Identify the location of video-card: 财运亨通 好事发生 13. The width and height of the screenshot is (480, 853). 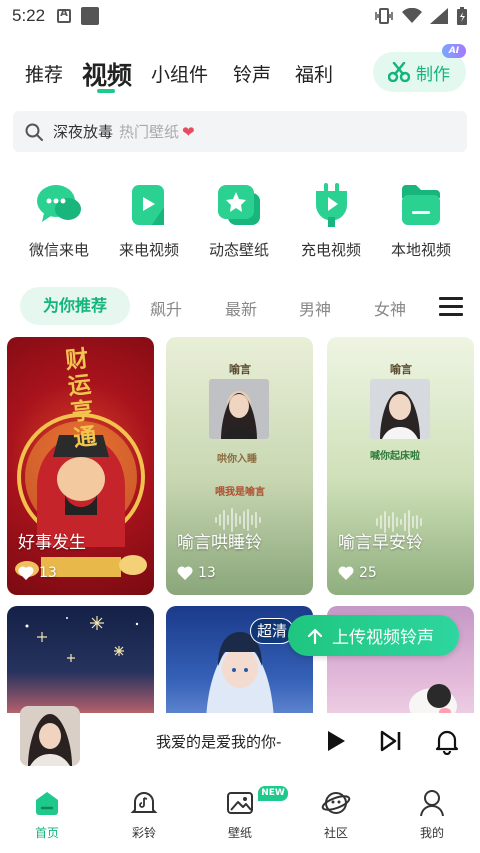
(80, 466).